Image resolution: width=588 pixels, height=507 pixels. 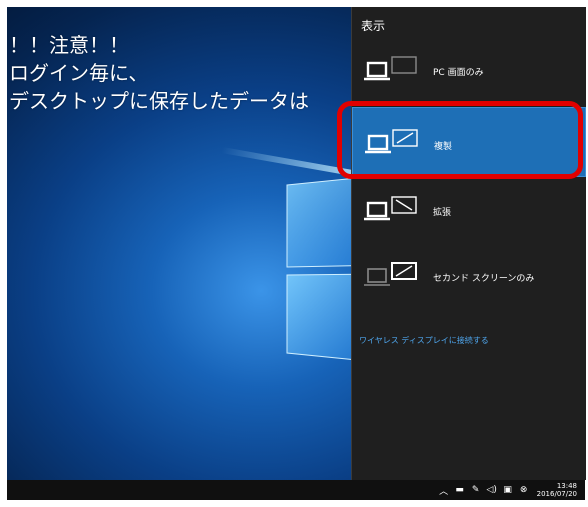 What do you see at coordinates (159, 101) in the screenshot?
I see `warning-line-3: デスクトップに保存したデータは` at bounding box center [159, 101].